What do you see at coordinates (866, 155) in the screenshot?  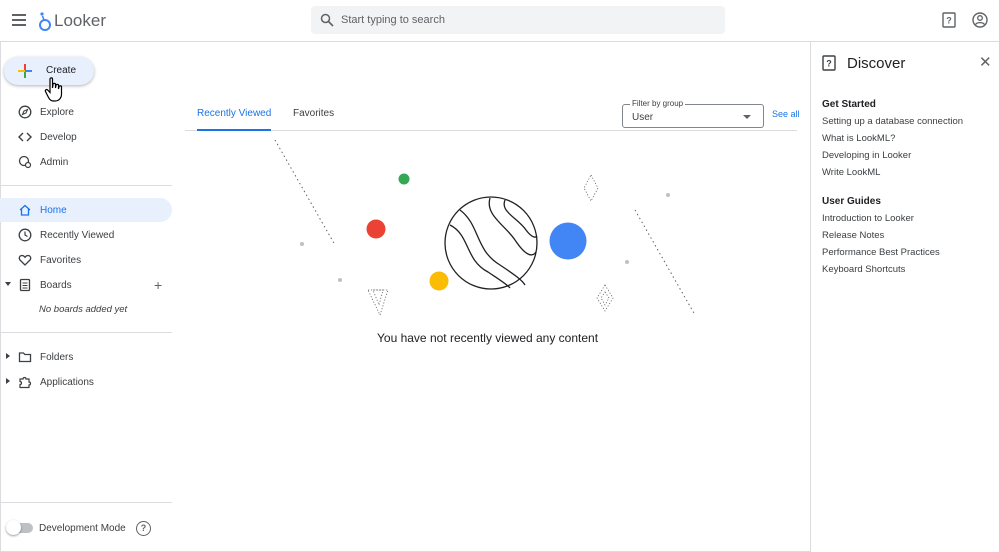 I see `discover-link: Developing in Looker` at bounding box center [866, 155].